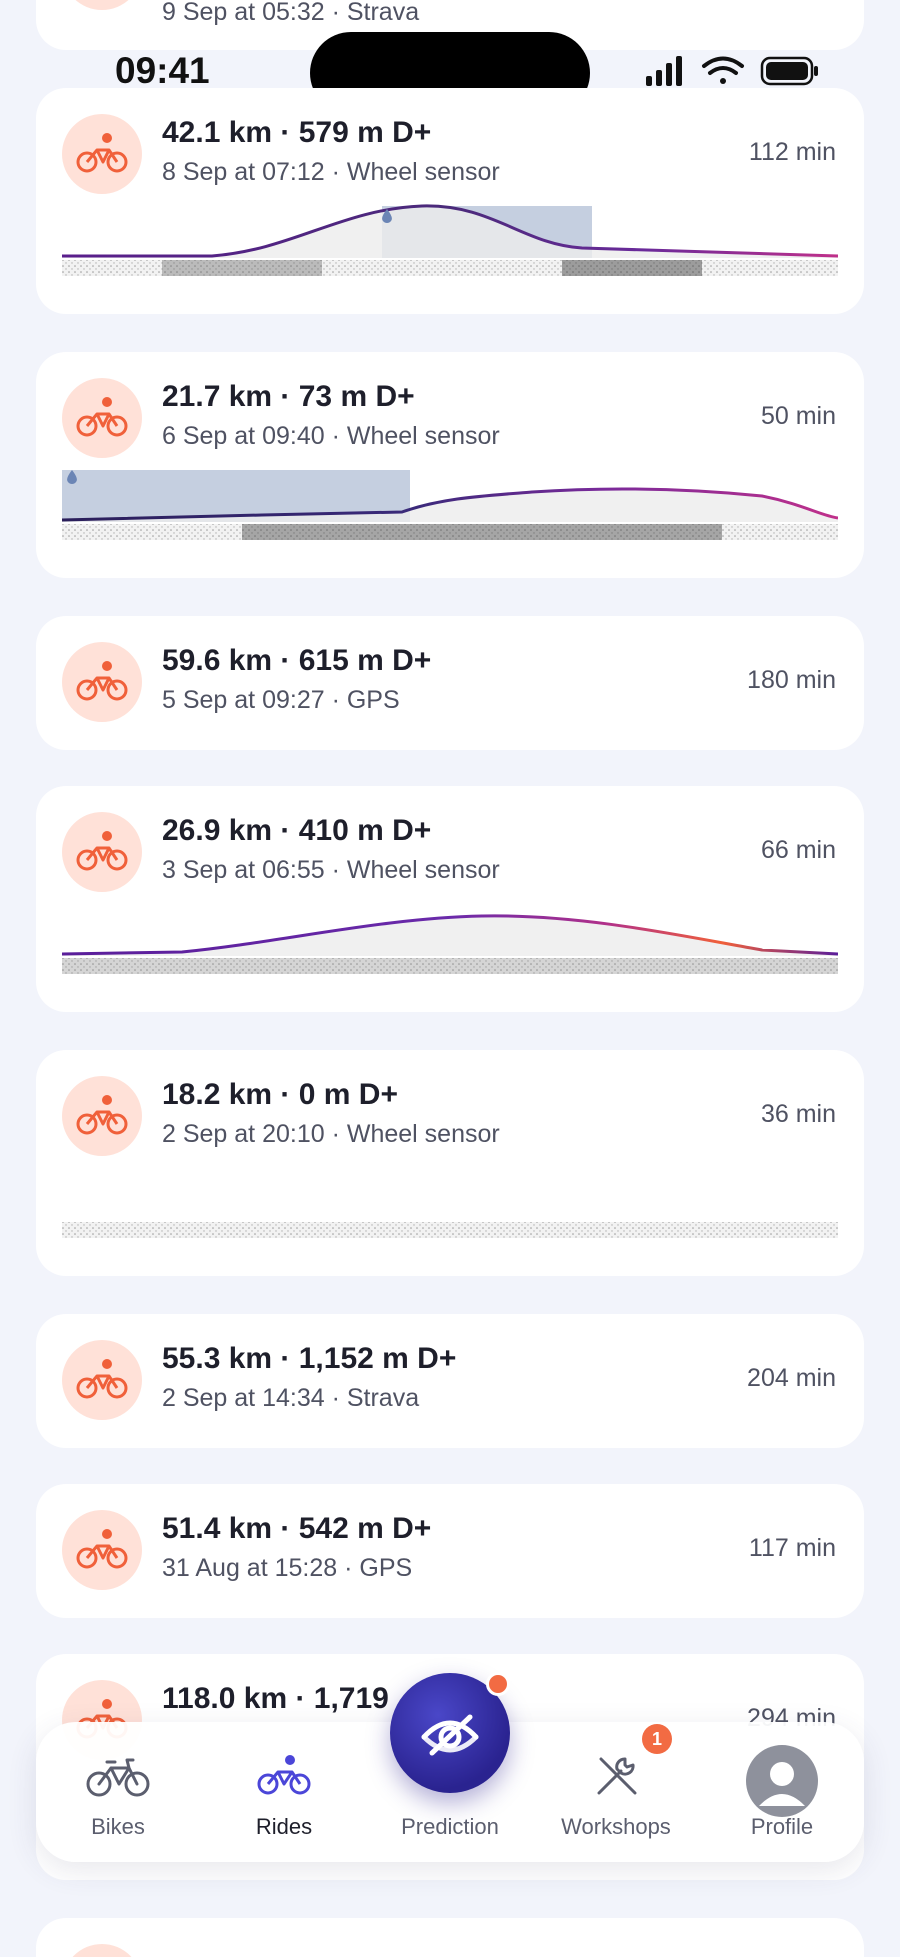  I want to click on tab-bikes-label: Bikes, so click(118, 1826).